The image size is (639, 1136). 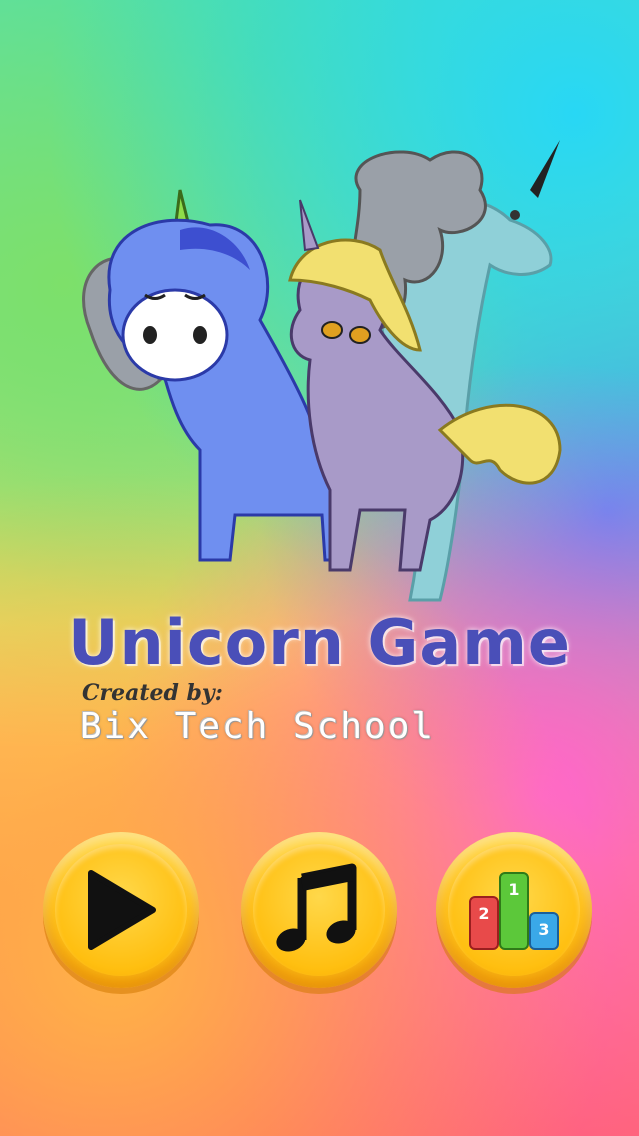 What do you see at coordinates (513, 889) in the screenshot?
I see `podium-first-label: 1` at bounding box center [513, 889].